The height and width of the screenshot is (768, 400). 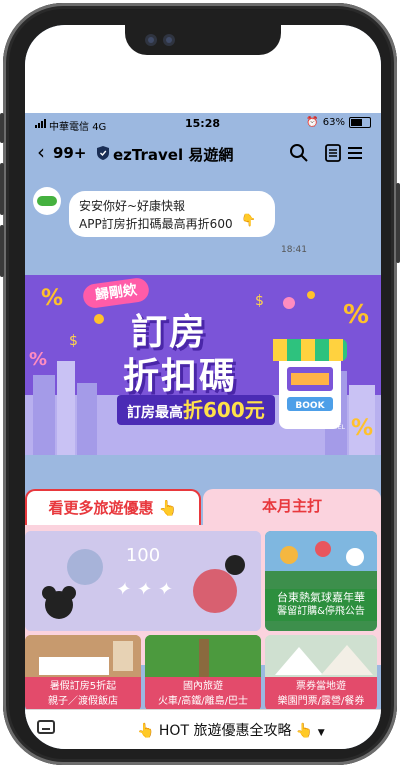 I want to click on tab-more-deals: 看更多旅遊優惠 👆, so click(x=113, y=507).